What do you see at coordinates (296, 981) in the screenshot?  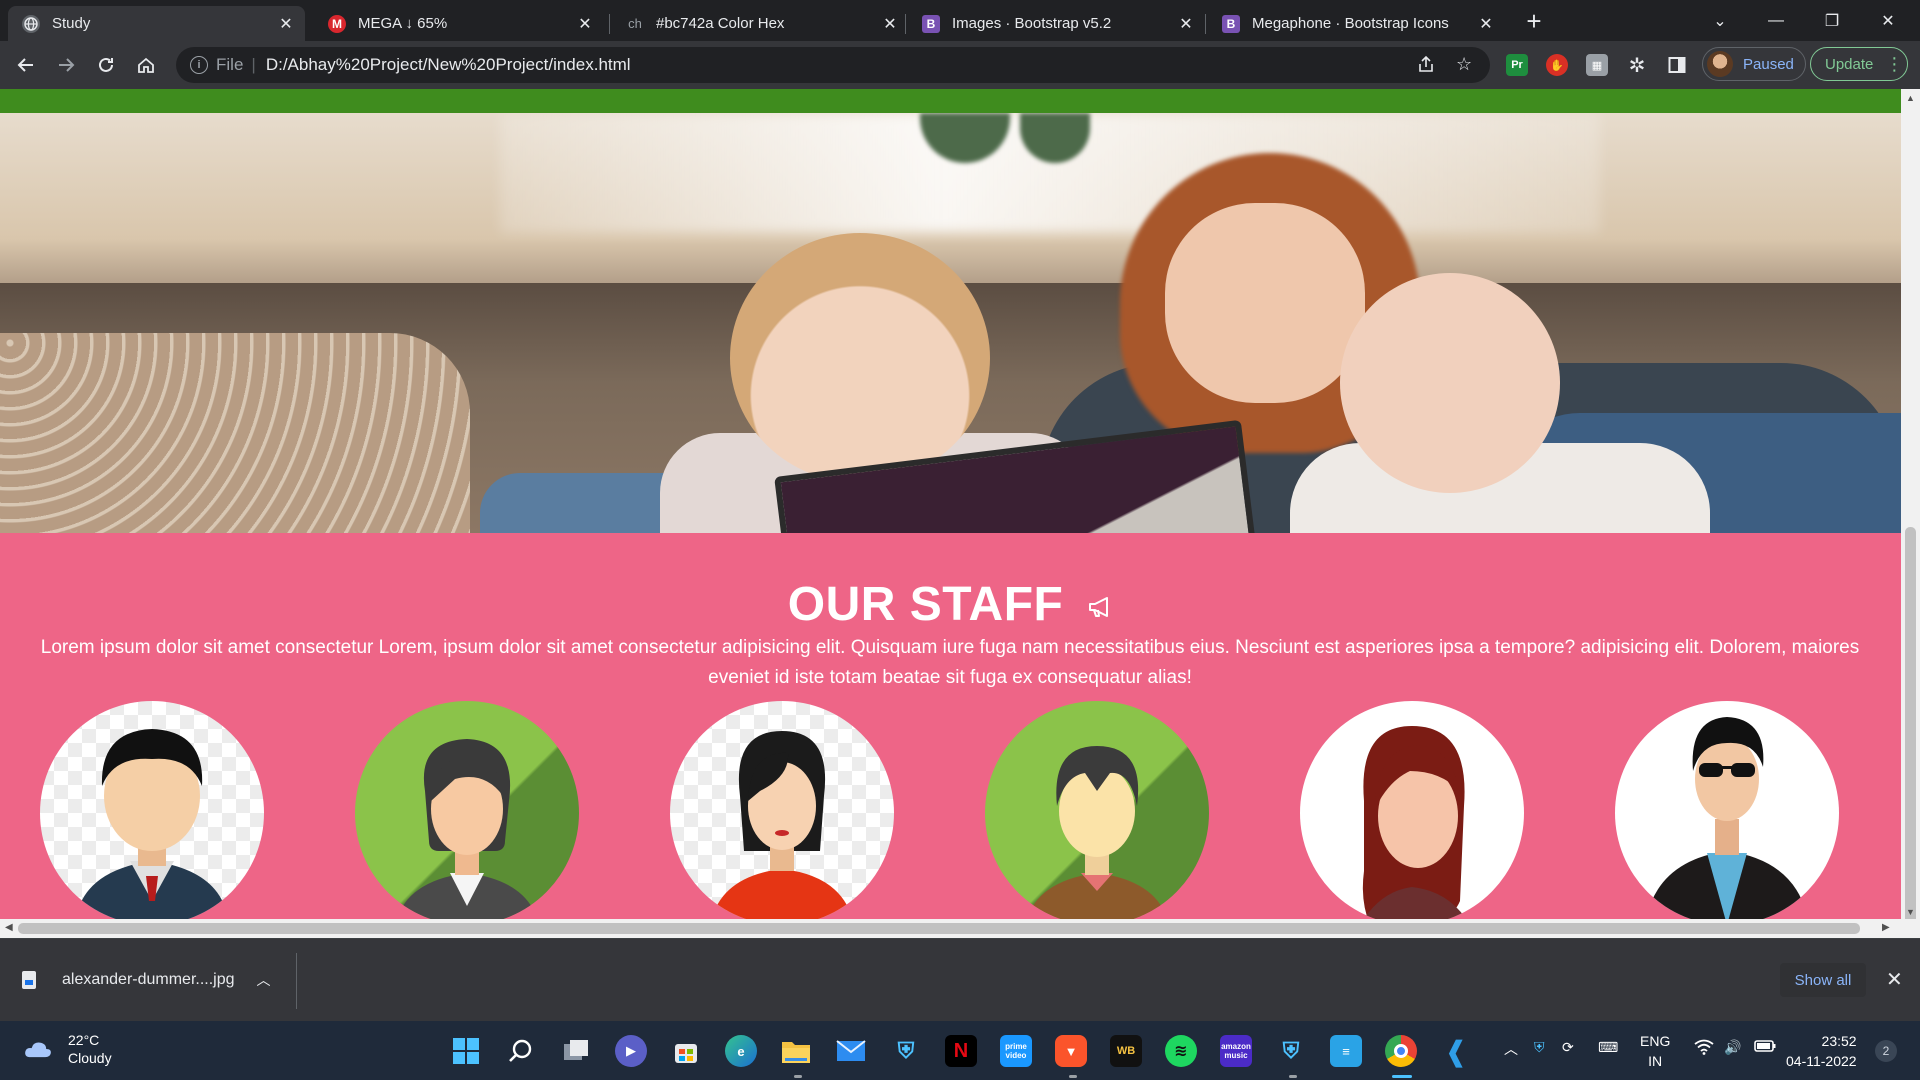 I see `download-divider` at bounding box center [296, 981].